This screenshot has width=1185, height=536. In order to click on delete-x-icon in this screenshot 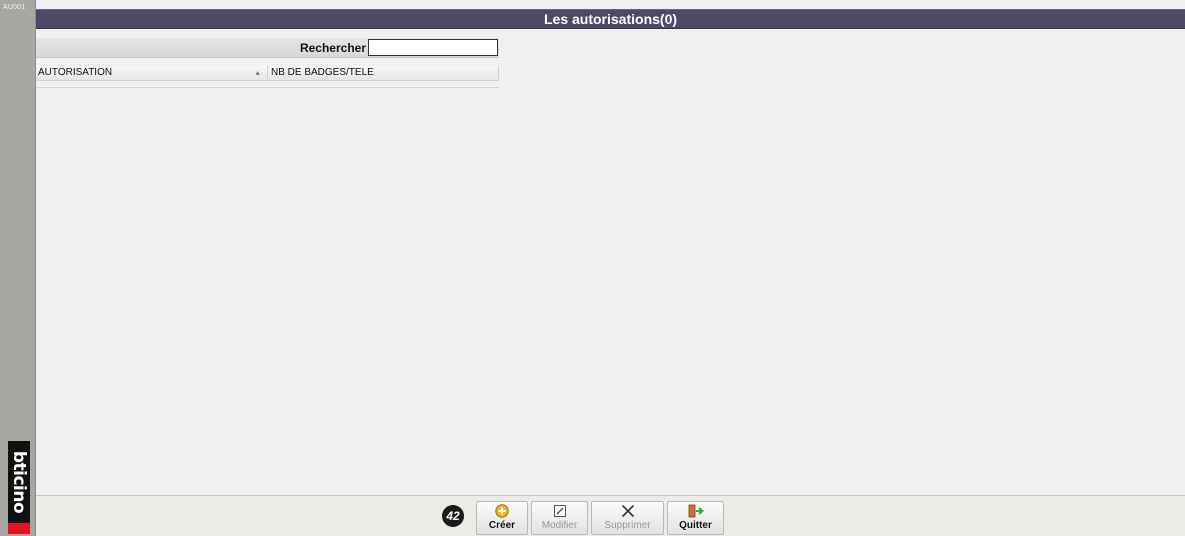, I will do `click(628, 511)`.